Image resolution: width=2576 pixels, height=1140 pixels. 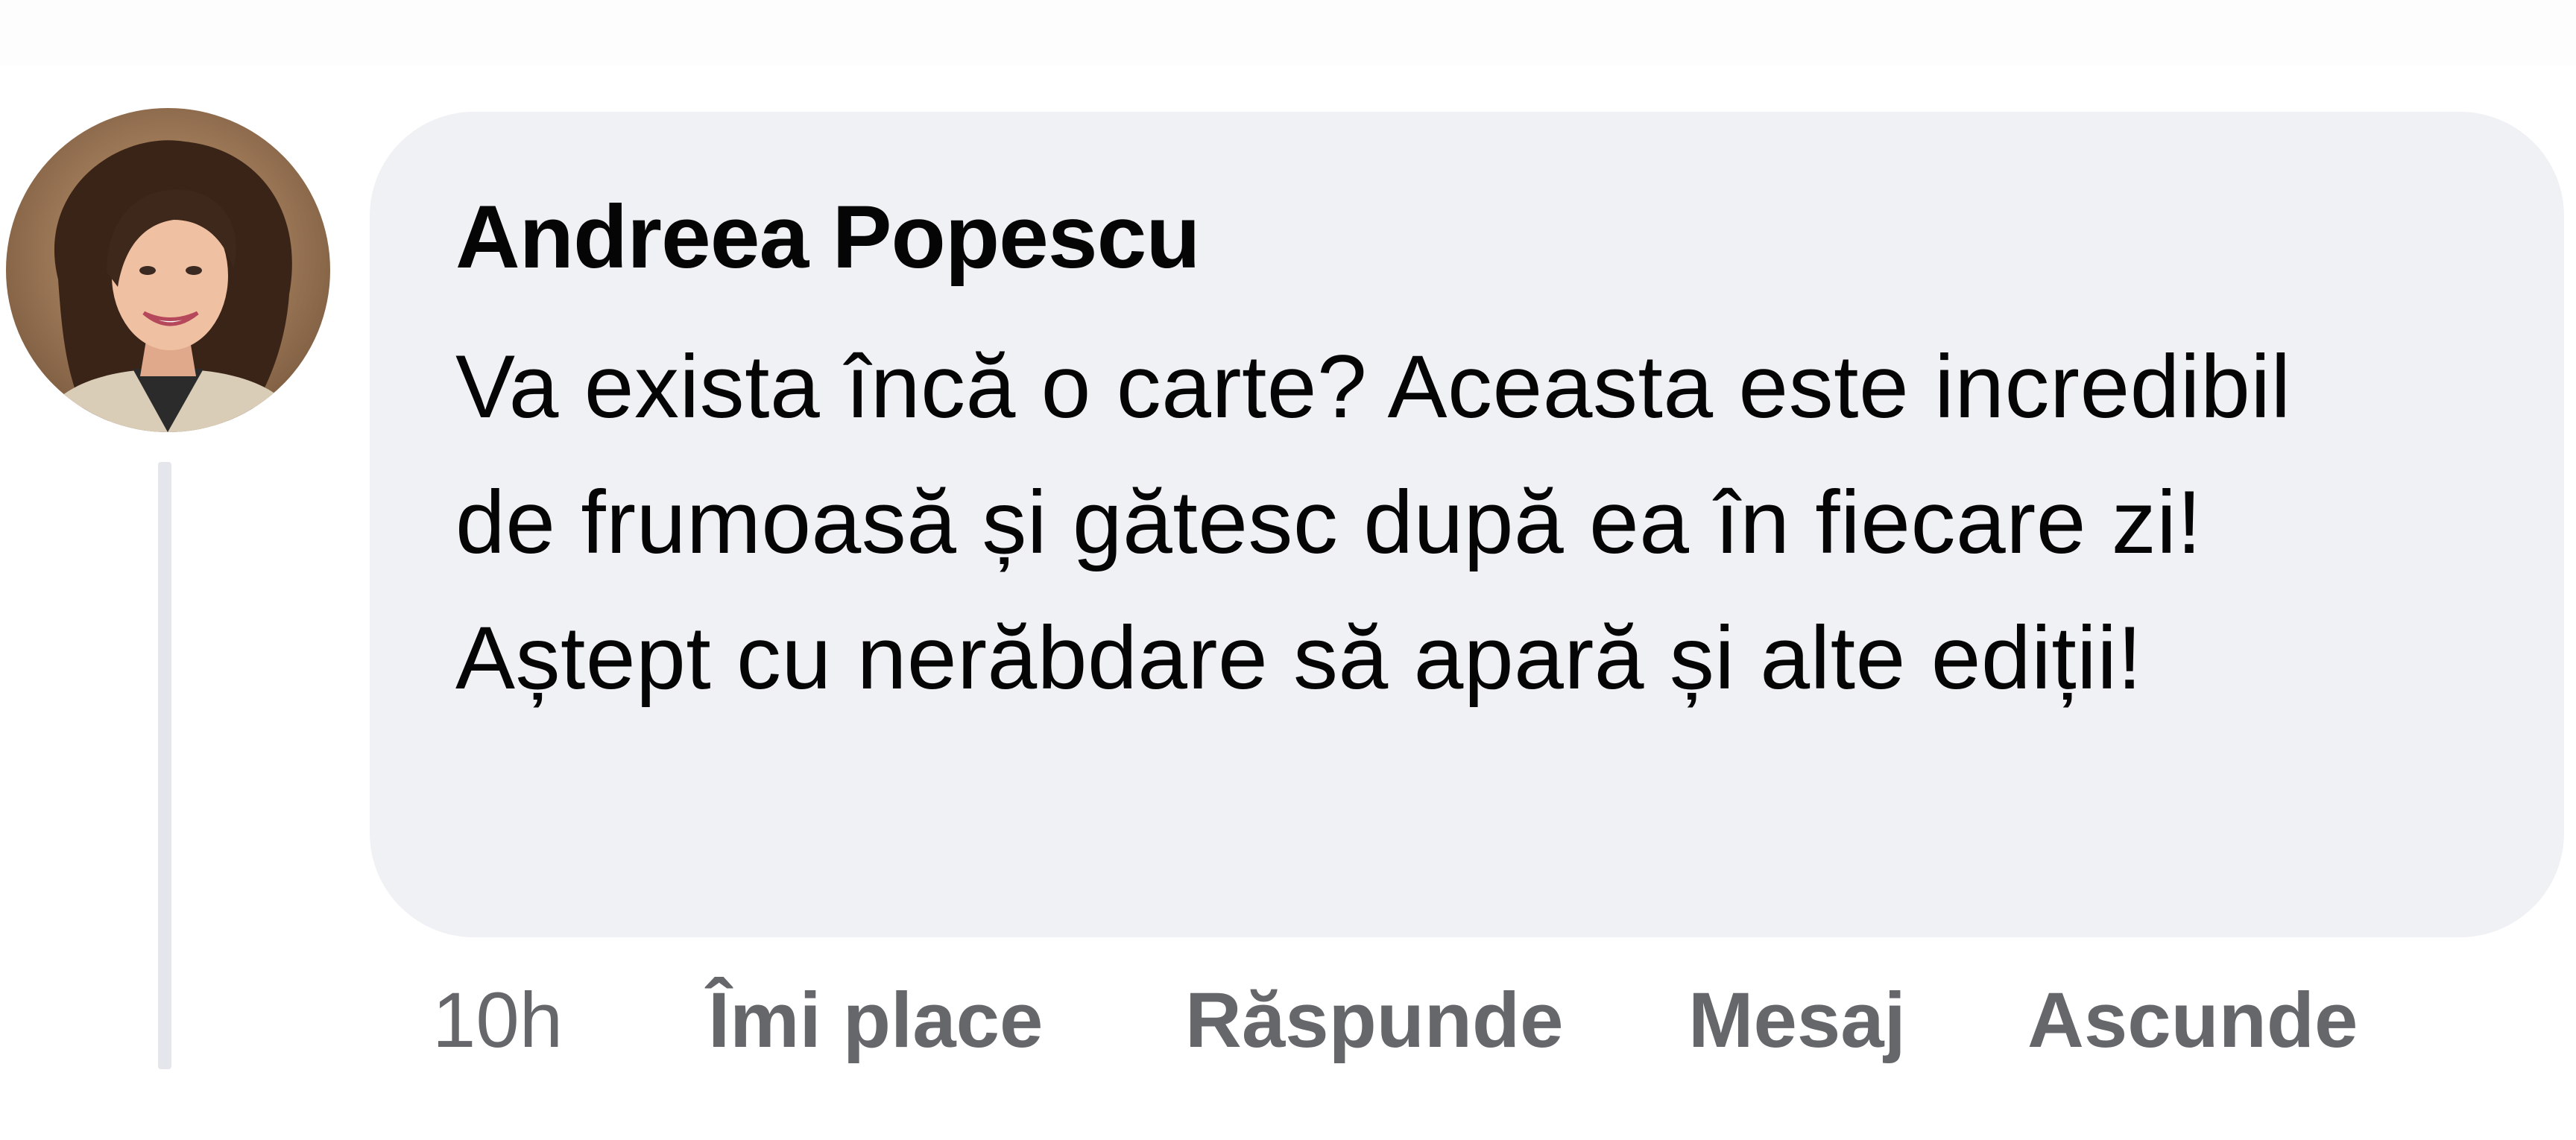 What do you see at coordinates (164, 765) in the screenshot?
I see `reply-thread-line` at bounding box center [164, 765].